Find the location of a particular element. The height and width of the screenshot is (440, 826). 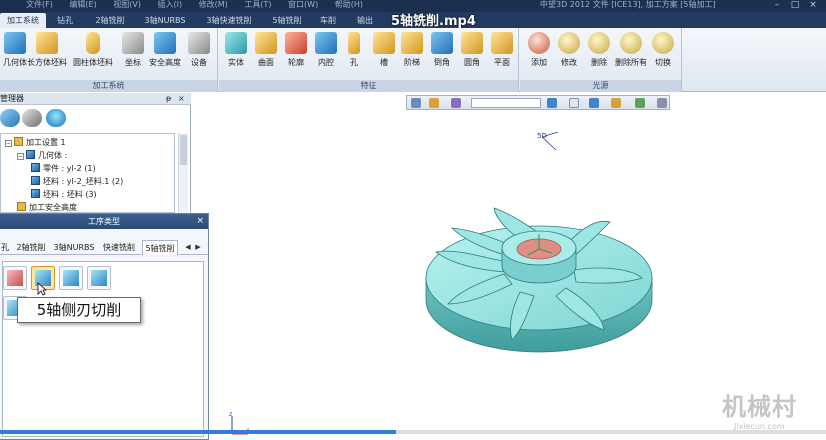

video-progress-track is located at coordinates (413, 432).